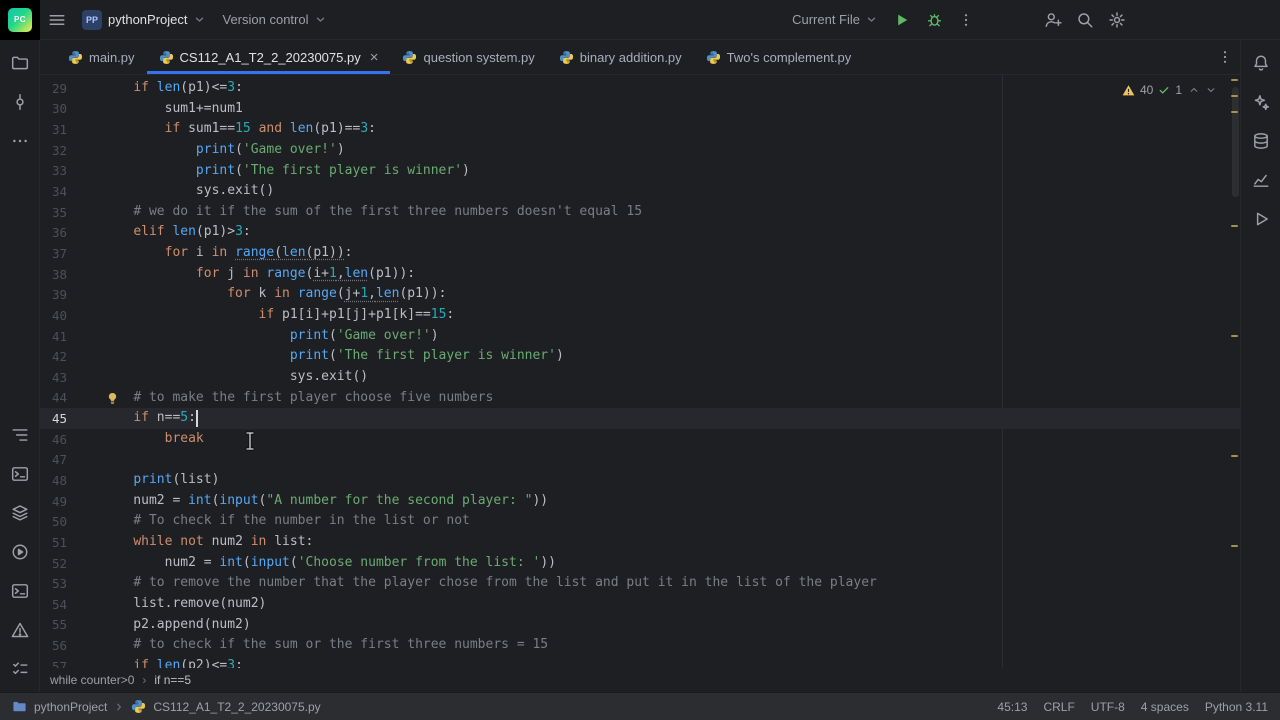  Describe the element at coordinates (71, 645) in the screenshot. I see `line-number: 56` at that location.